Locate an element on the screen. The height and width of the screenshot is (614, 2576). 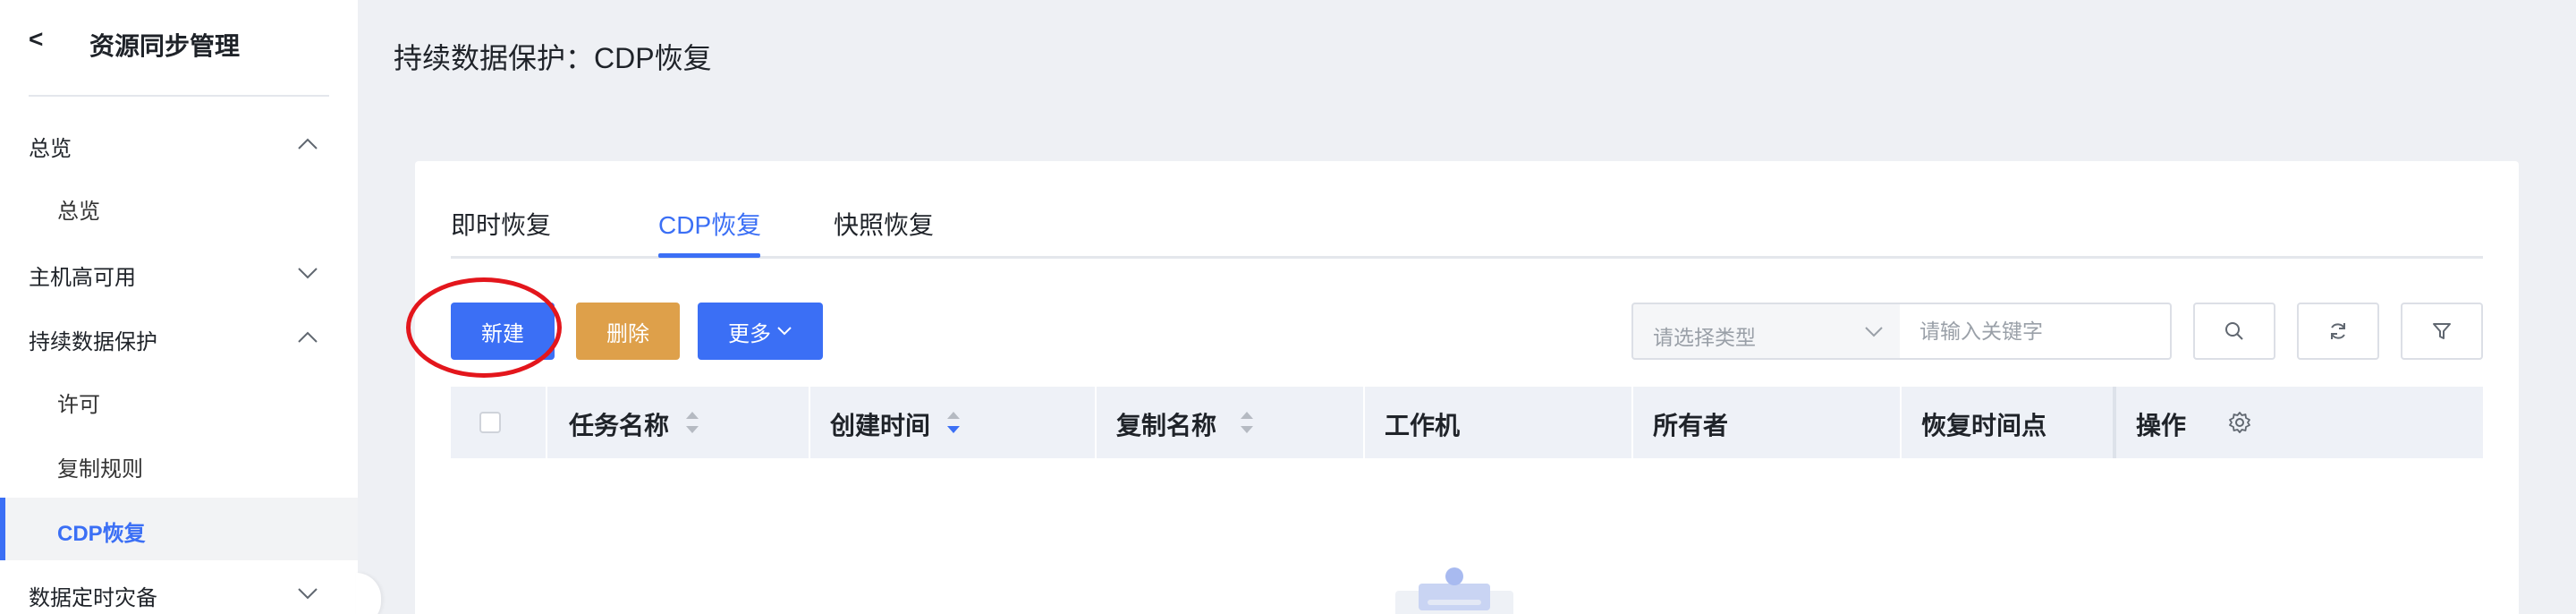
table-header: 任务名称 创建时间 复制名称 工作机 所有者 恢复时间点 操作 is located at coordinates (1467, 423).